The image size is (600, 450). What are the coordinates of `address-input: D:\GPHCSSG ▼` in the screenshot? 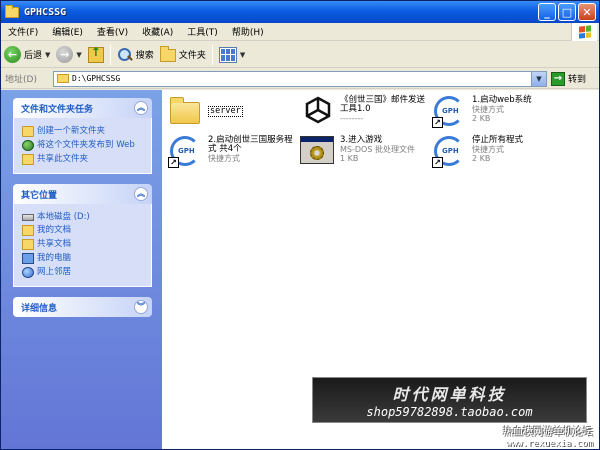 It's located at (300, 78).